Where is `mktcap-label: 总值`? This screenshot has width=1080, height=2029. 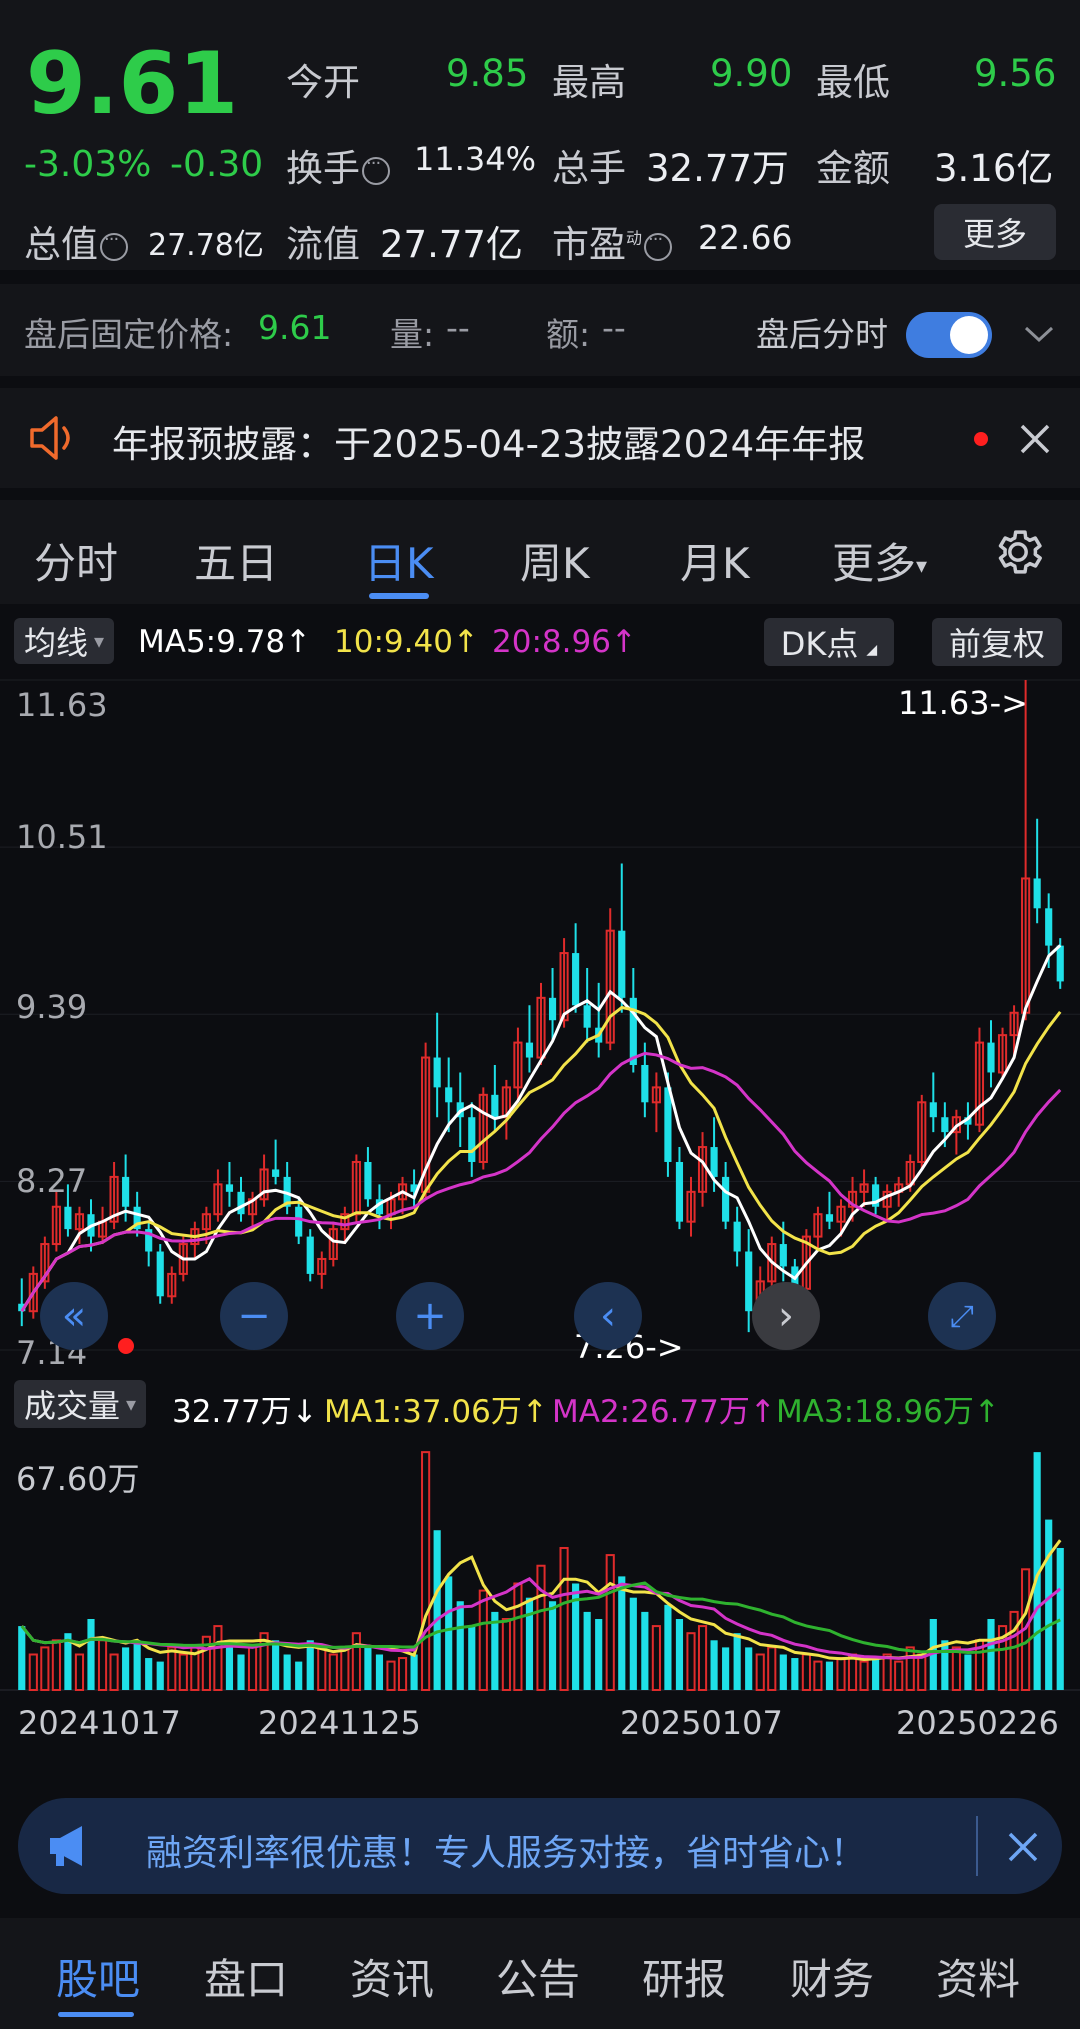 mktcap-label: 总值 is located at coordinates (77, 241).